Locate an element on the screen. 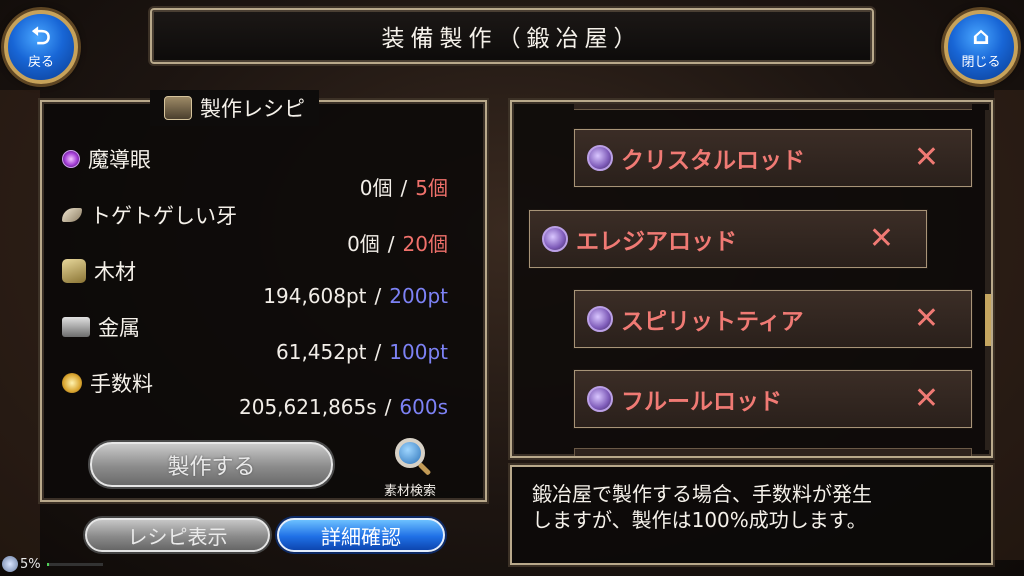  back-button-label: 戻る is located at coordinates (40, 62).